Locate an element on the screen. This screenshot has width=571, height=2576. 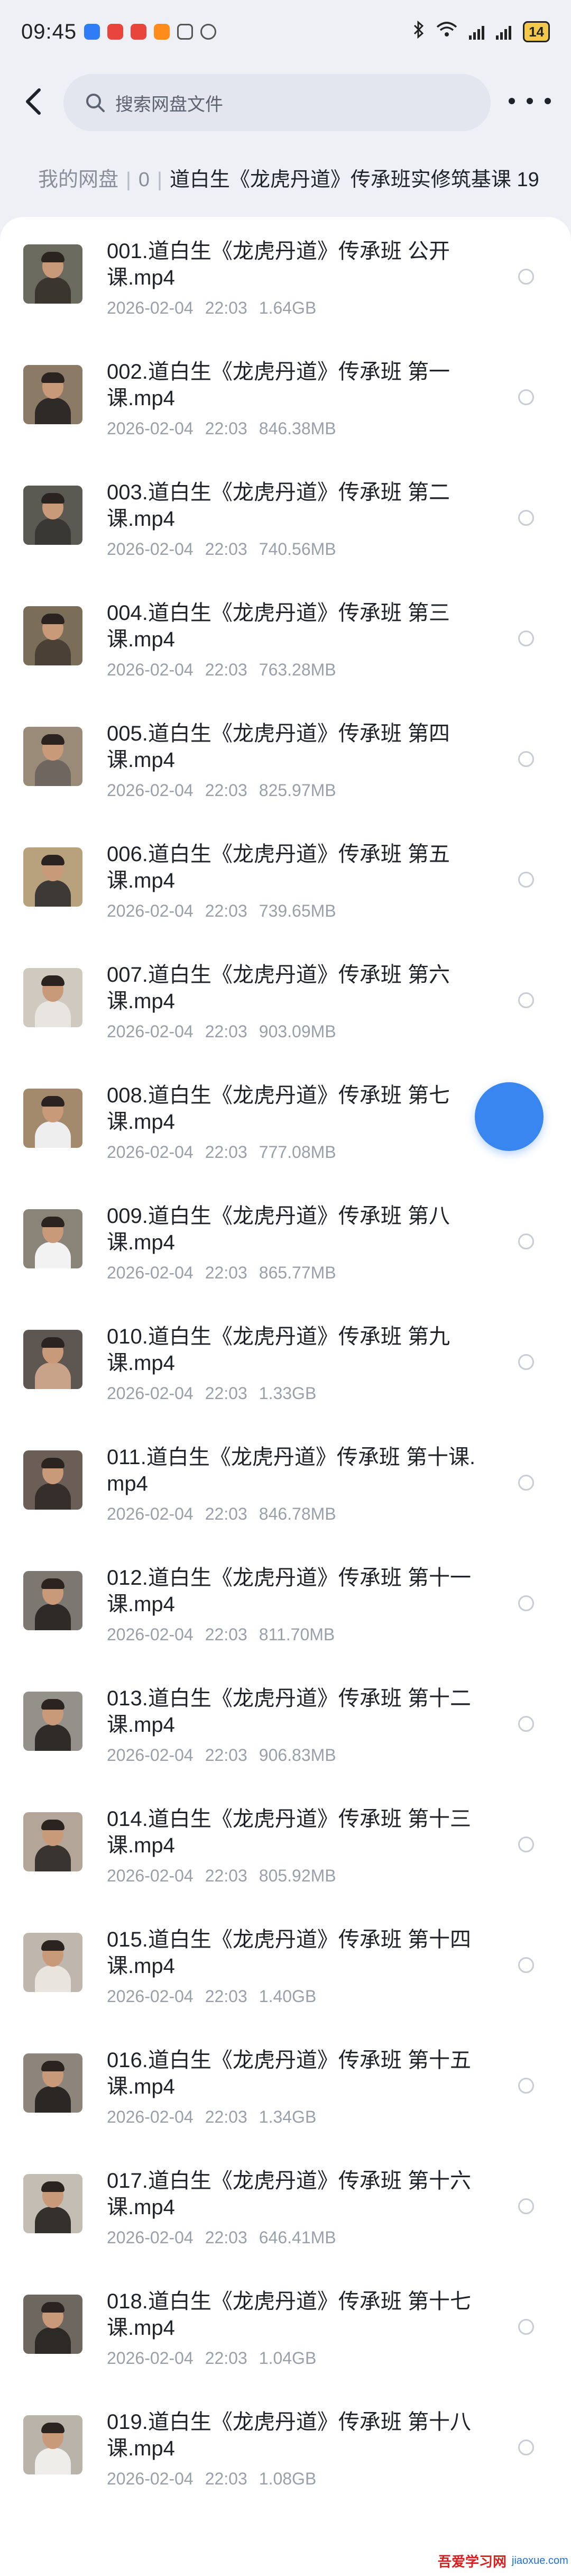
file-meta: 2026-02-04 22:03 1.40GB is located at coordinates (211, 1996).